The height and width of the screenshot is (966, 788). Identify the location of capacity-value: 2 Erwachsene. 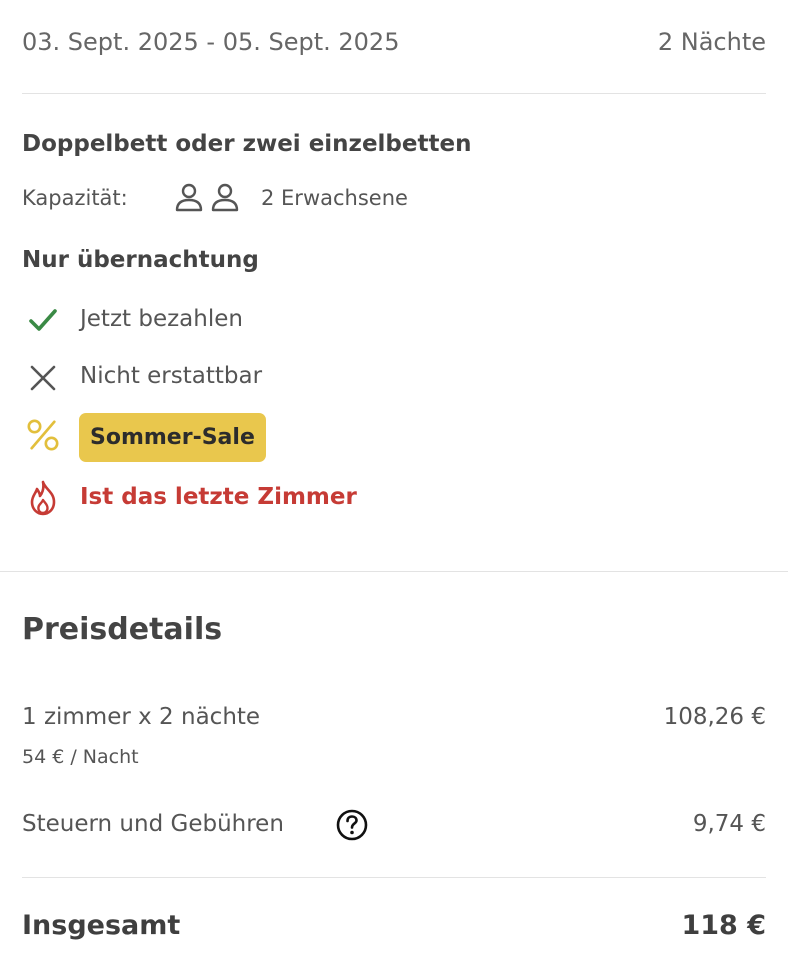
(334, 198).